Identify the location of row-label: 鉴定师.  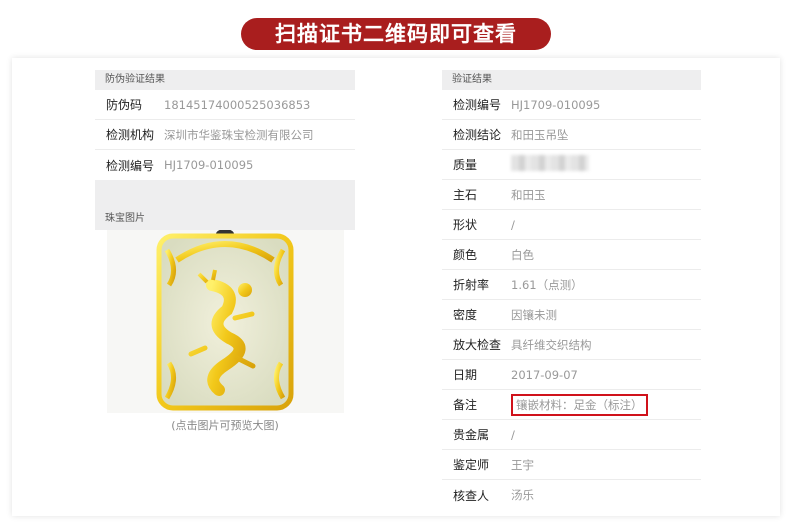
(471, 465).